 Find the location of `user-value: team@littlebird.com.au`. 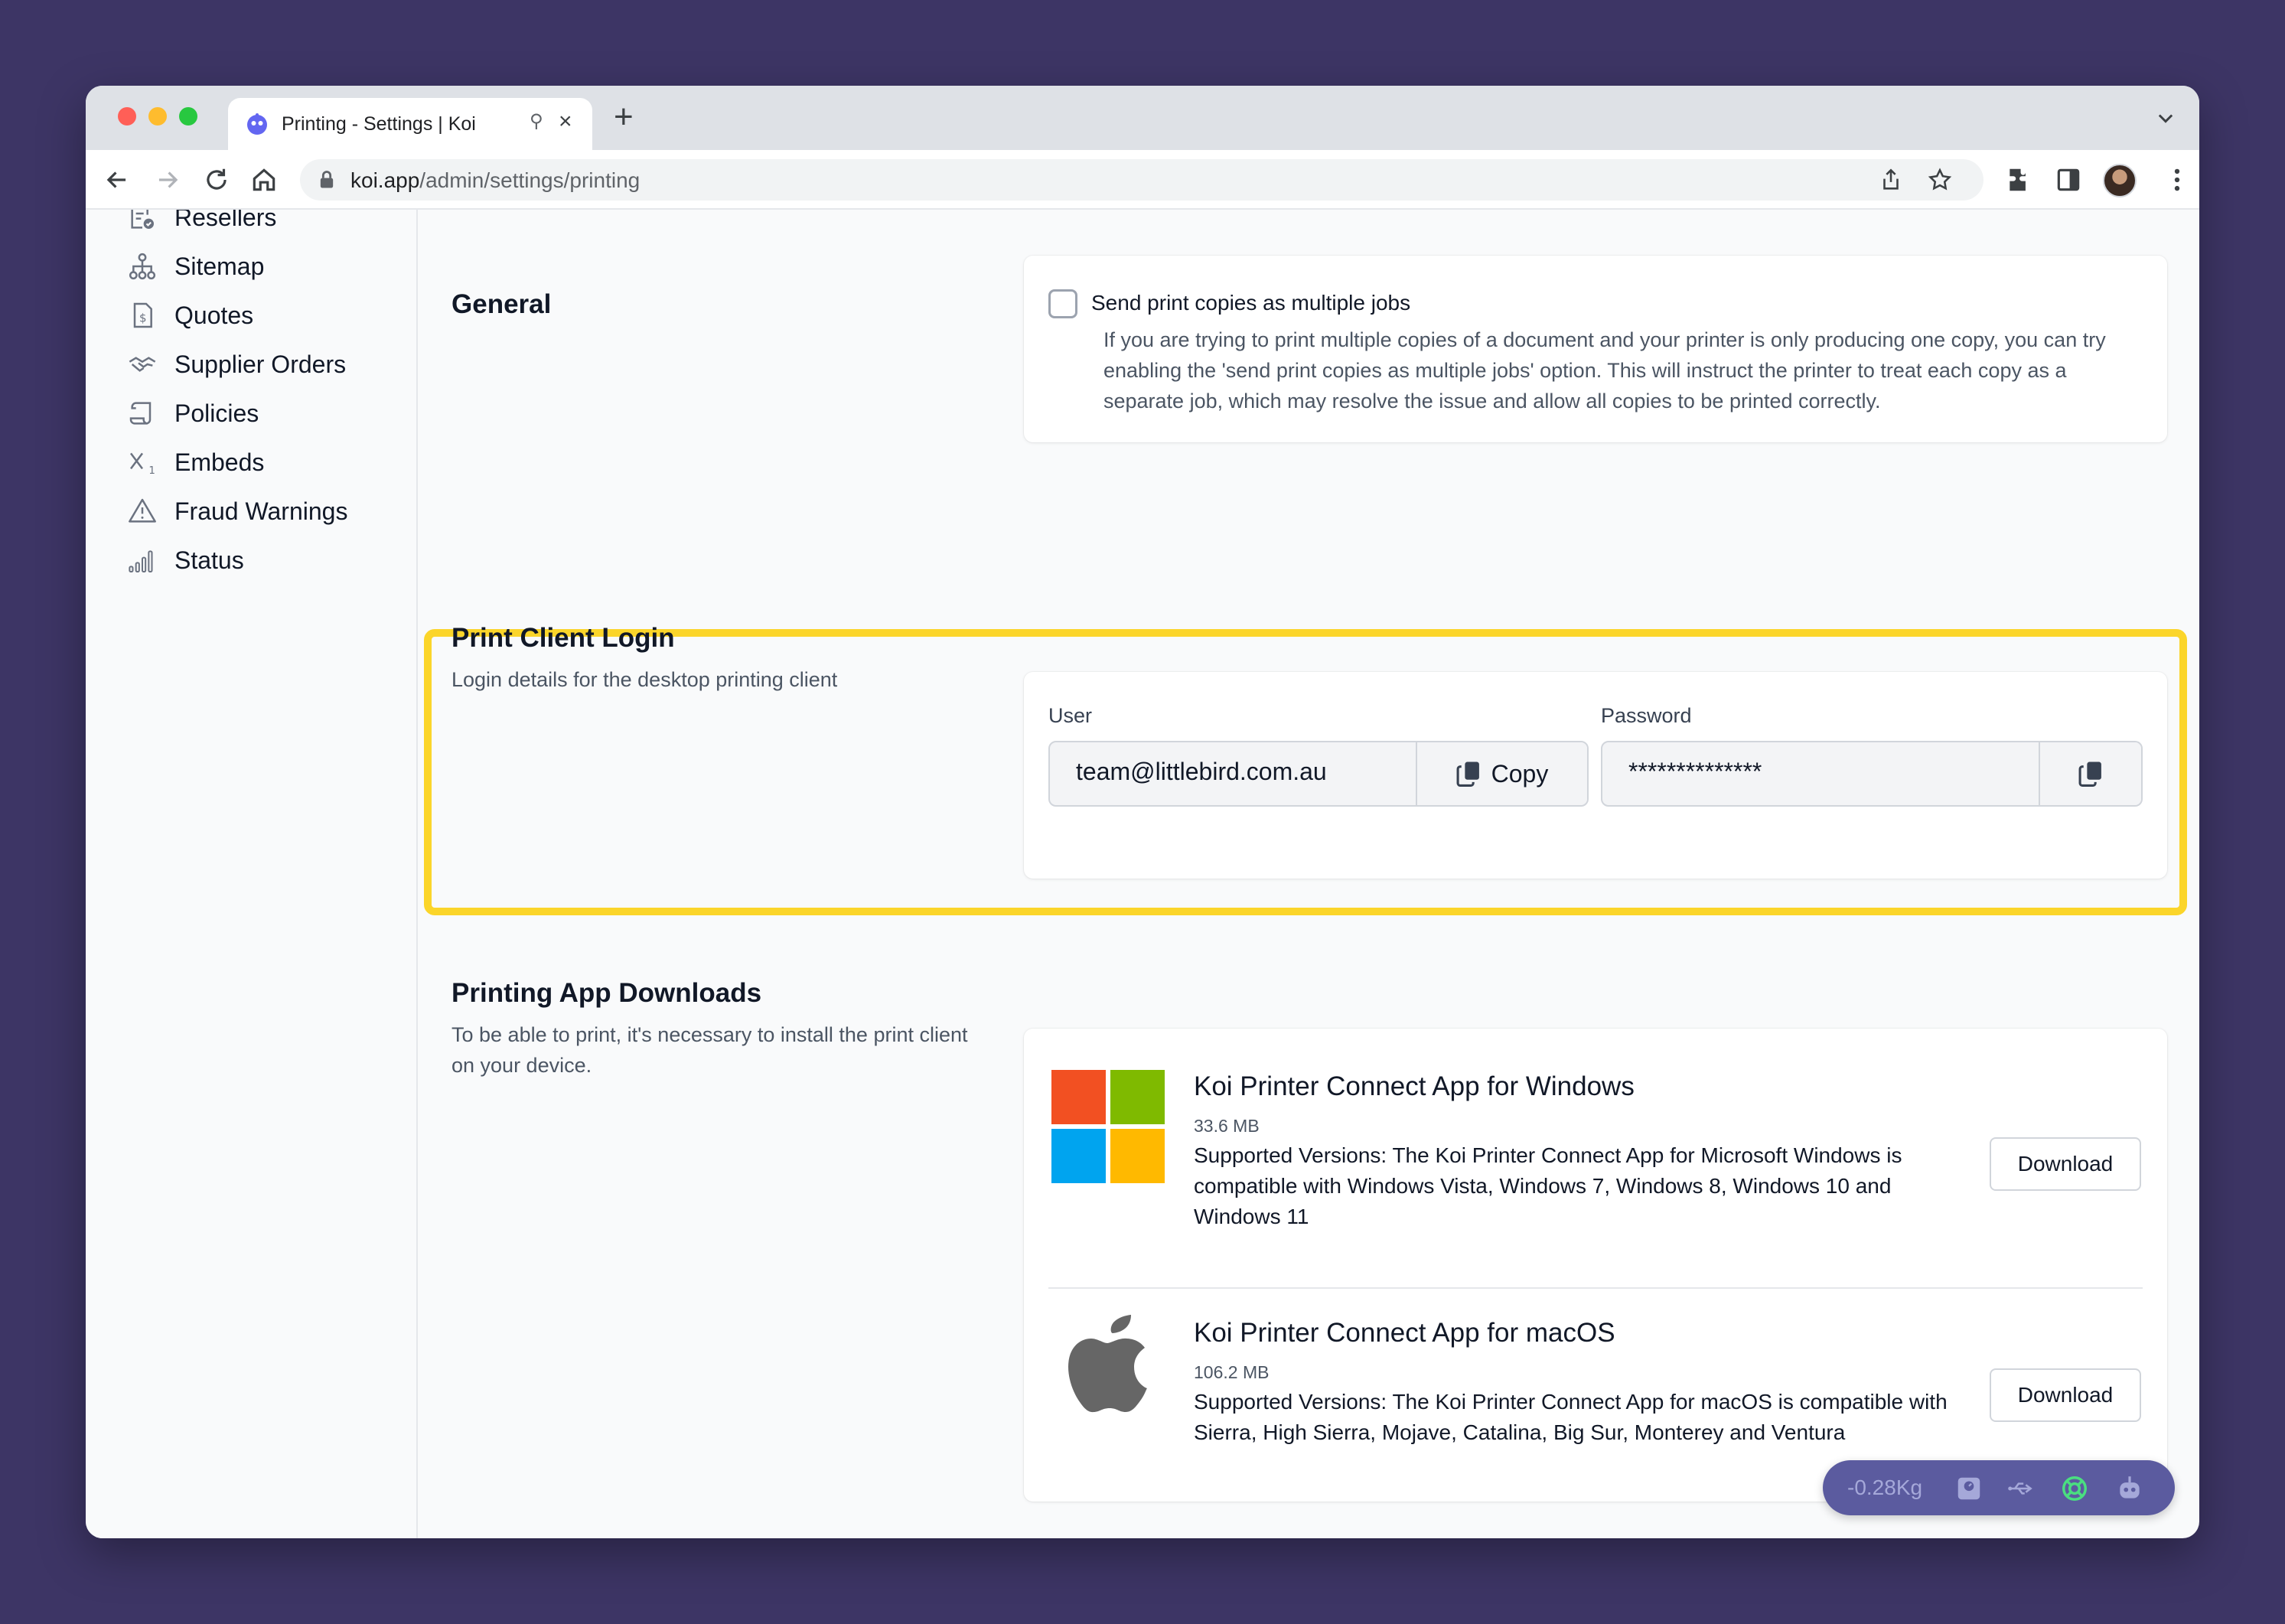

user-value: team@littlebird.com.au is located at coordinates (1201, 772).